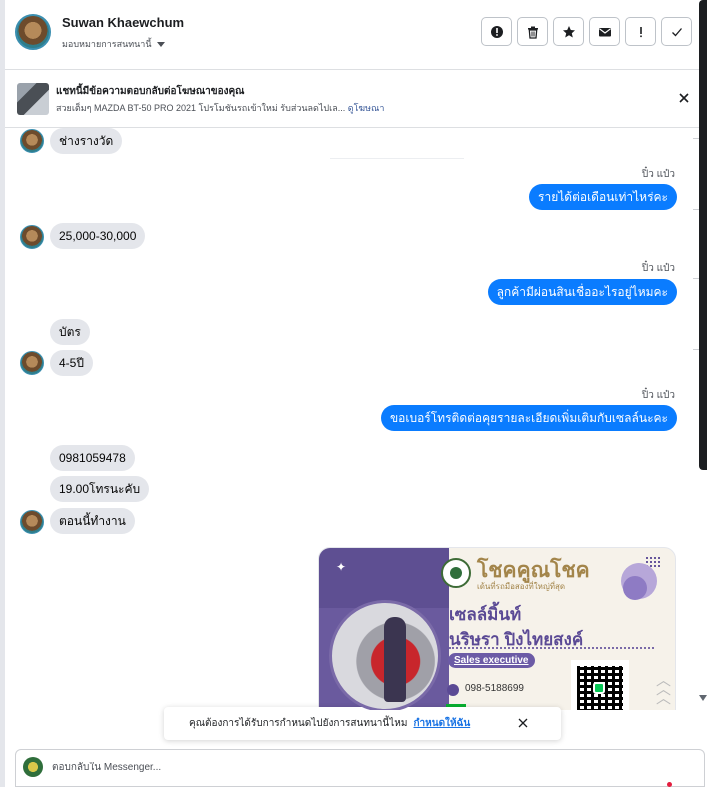 This screenshot has width=707, height=787. What do you see at coordinates (33, 32) in the screenshot?
I see `contact-avatar` at bounding box center [33, 32].